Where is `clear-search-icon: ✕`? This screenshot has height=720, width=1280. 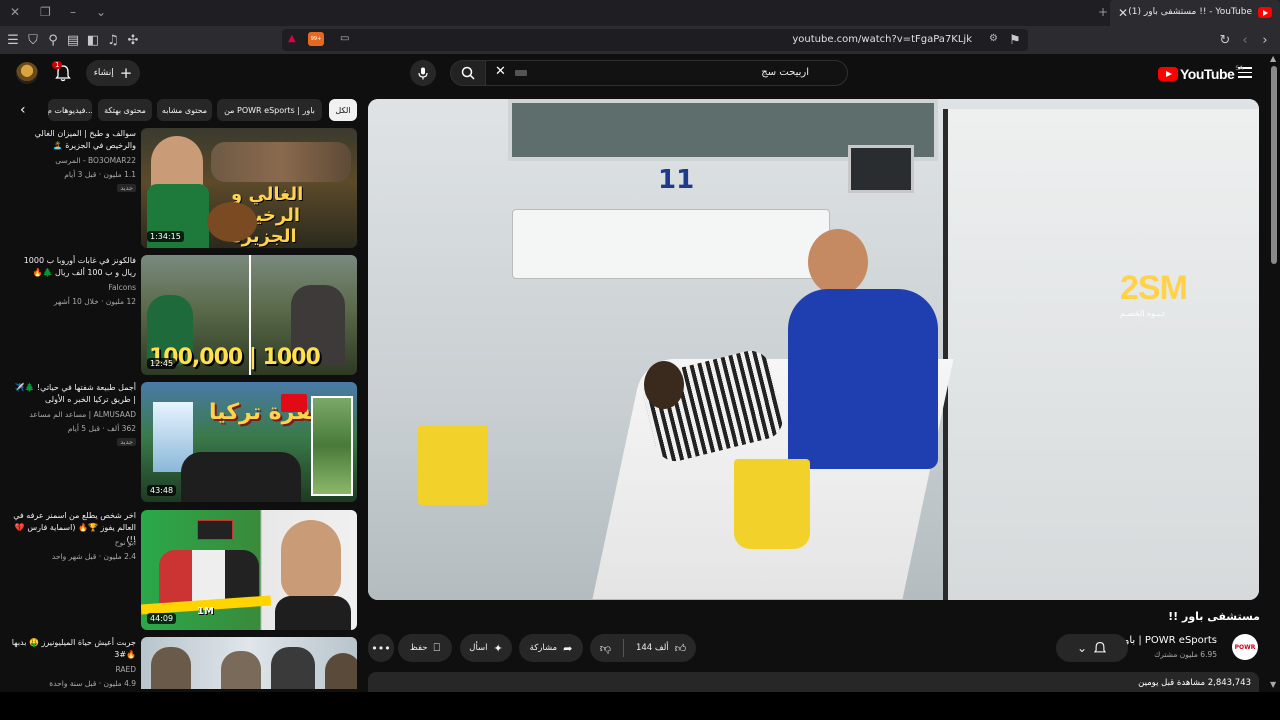
clear-search-icon: ✕ is located at coordinates (500, 71).